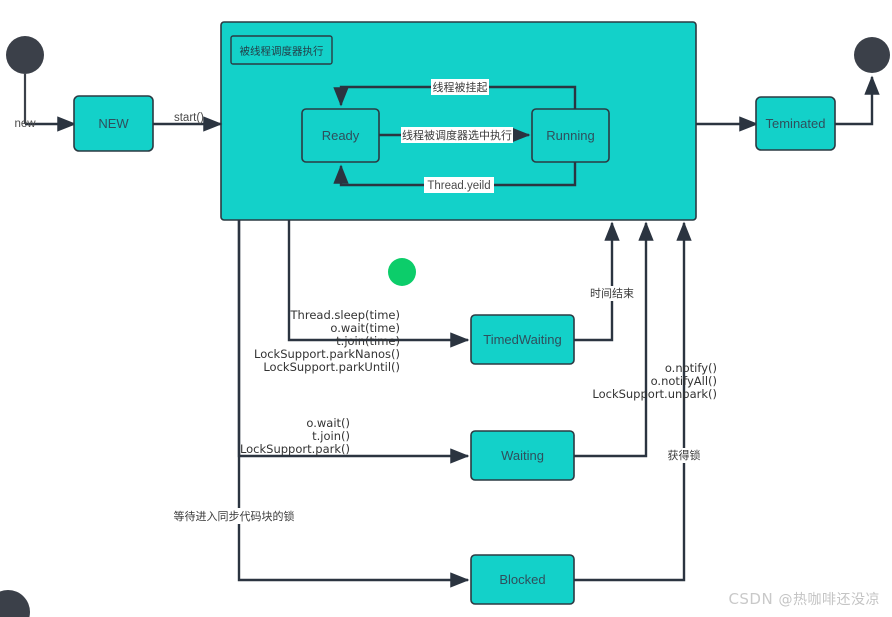 This screenshot has width=892, height=617. What do you see at coordinates (25, 55) in the screenshot?
I see `start-node-circle` at bounding box center [25, 55].